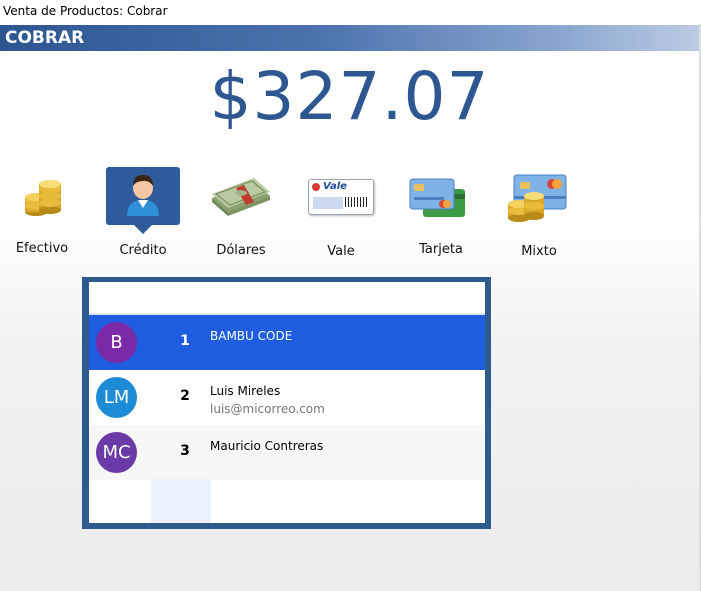 The height and width of the screenshot is (591, 701). Describe the element at coordinates (245, 391) in the screenshot. I see `customer-name: Luis Mireles` at that location.